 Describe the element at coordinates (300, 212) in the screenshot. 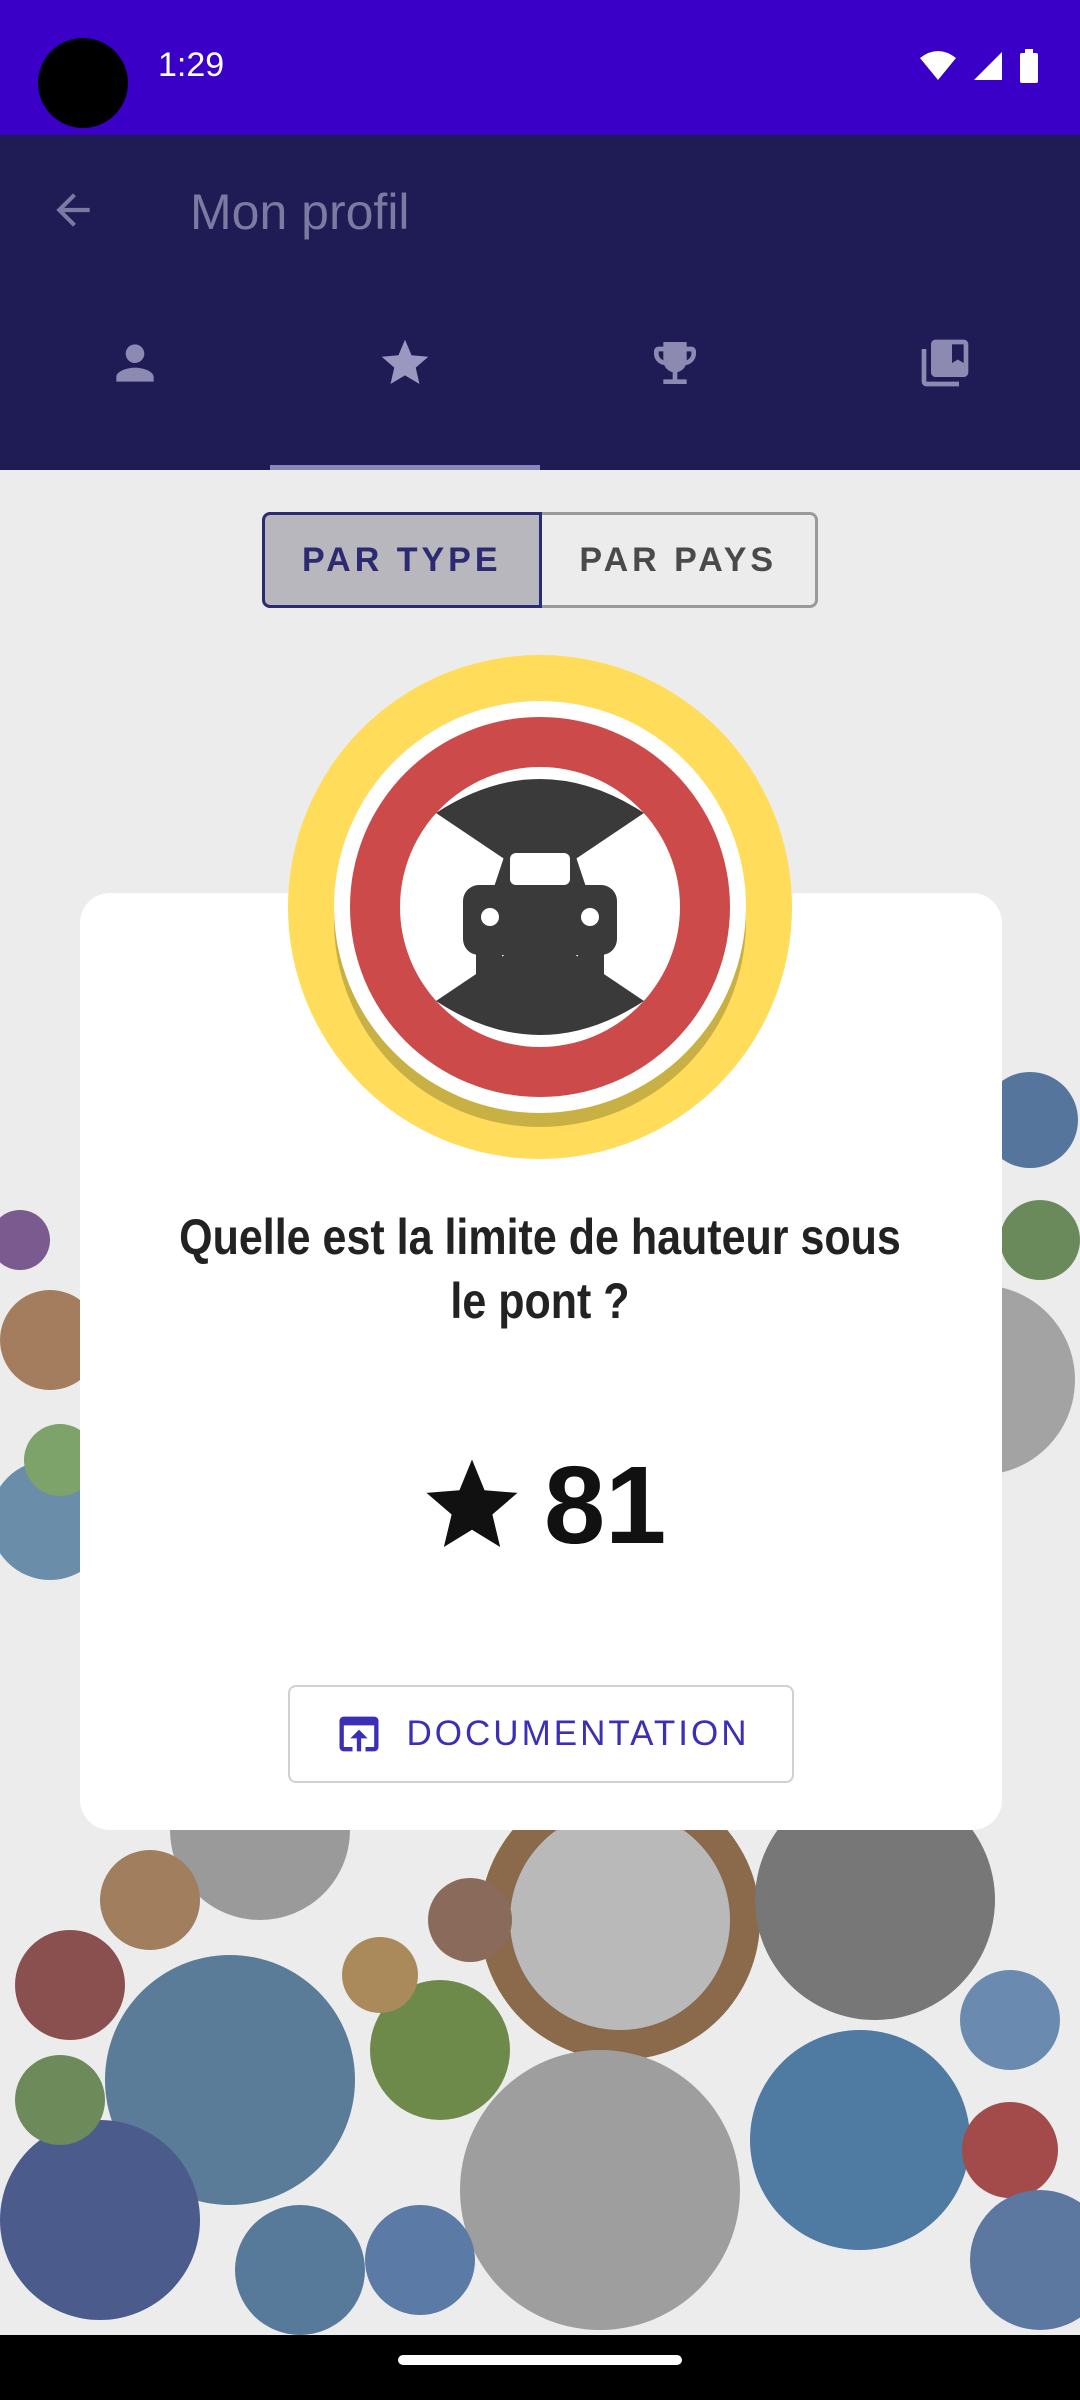

I see `page-title: Mon profil` at that location.